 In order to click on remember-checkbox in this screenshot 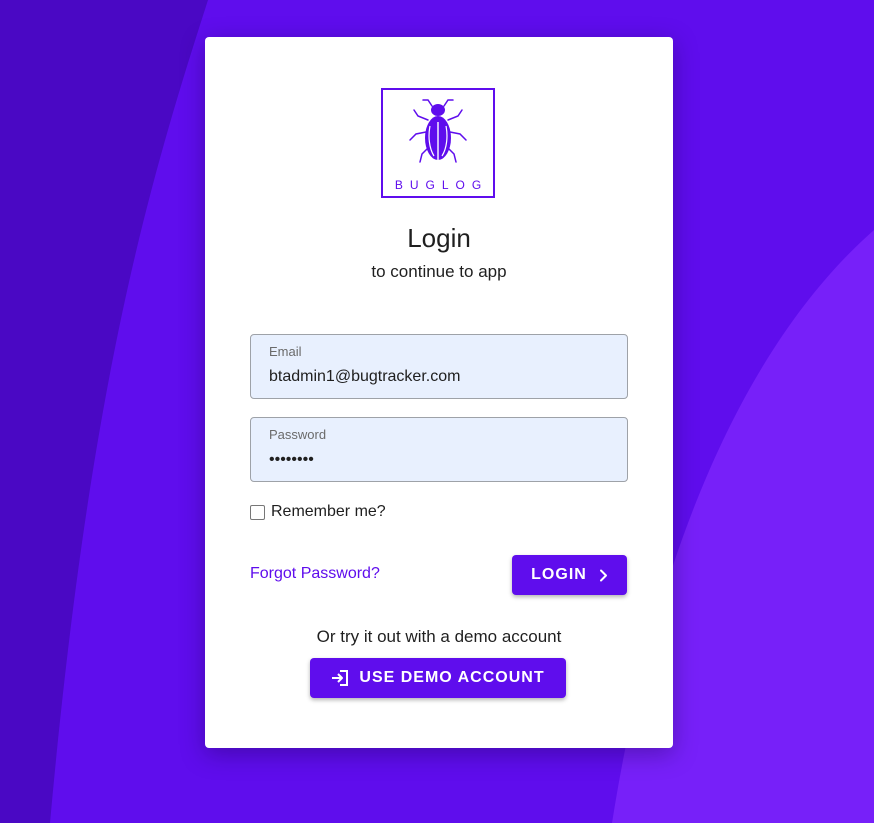, I will do `click(257, 512)`.